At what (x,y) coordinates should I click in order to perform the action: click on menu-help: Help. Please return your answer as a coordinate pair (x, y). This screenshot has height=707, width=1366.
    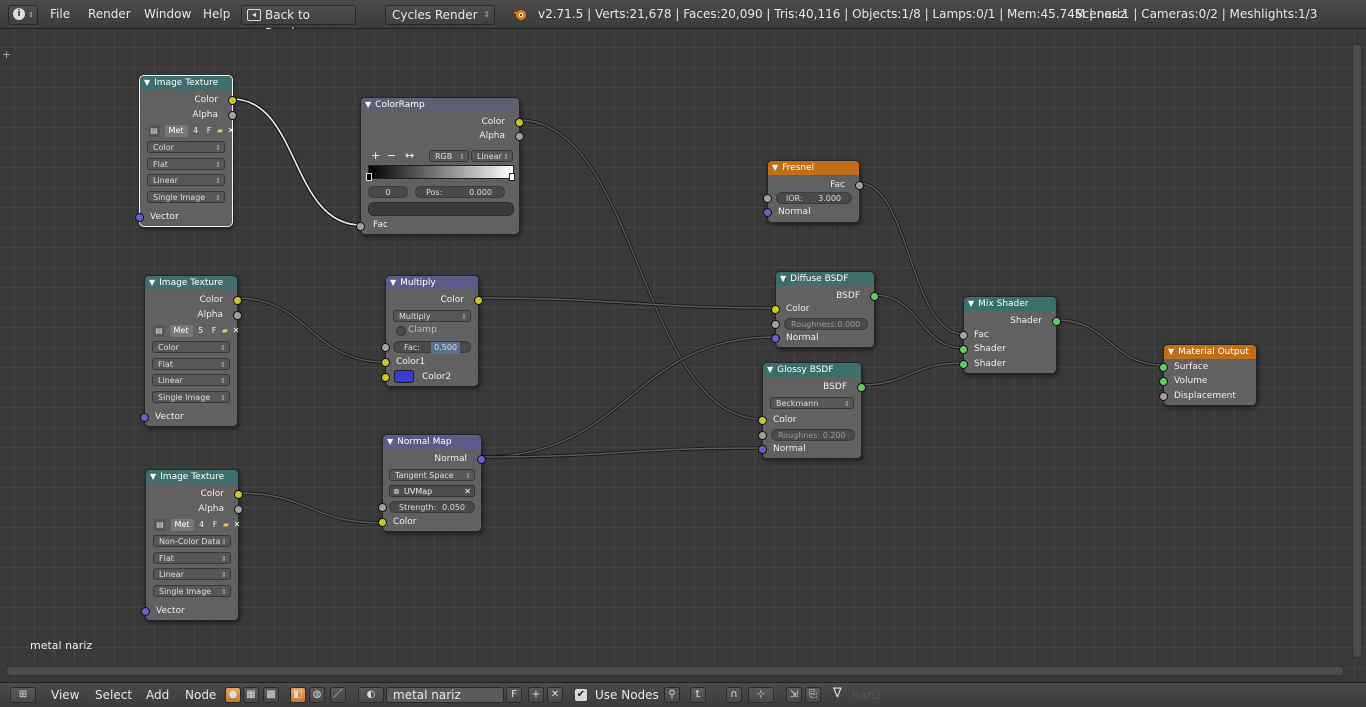
    Looking at the image, I should click on (216, 14).